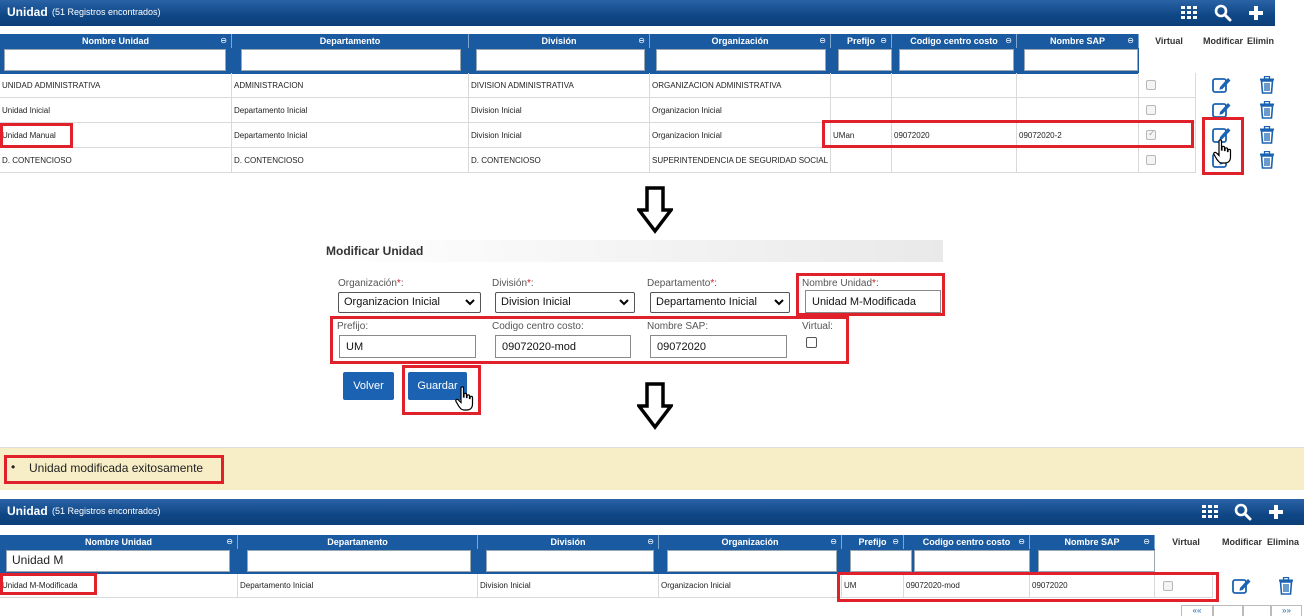 Image resolution: width=1304 pixels, height=616 pixels. Describe the element at coordinates (513, 283) in the screenshot. I see `div-label: División*:` at that location.